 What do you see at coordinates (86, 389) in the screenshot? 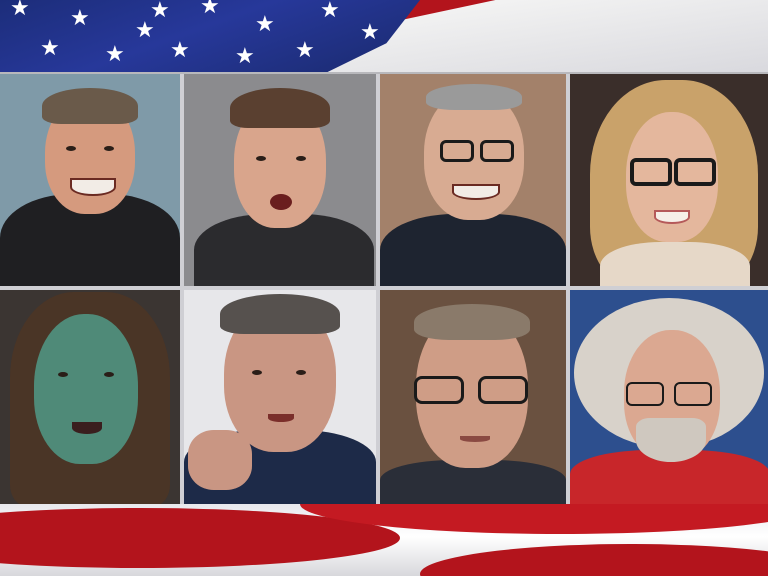
I see `portrait-face-green-paint` at bounding box center [86, 389].